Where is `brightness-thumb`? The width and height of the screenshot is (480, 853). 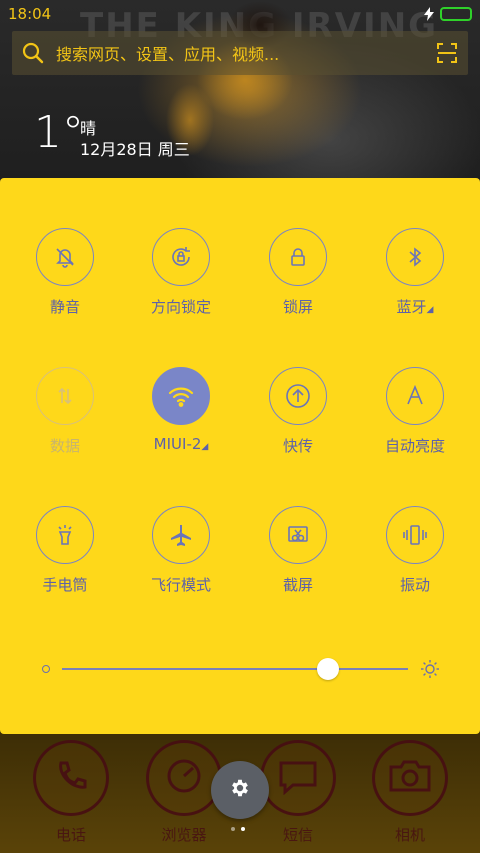 brightness-thumb is located at coordinates (328, 669).